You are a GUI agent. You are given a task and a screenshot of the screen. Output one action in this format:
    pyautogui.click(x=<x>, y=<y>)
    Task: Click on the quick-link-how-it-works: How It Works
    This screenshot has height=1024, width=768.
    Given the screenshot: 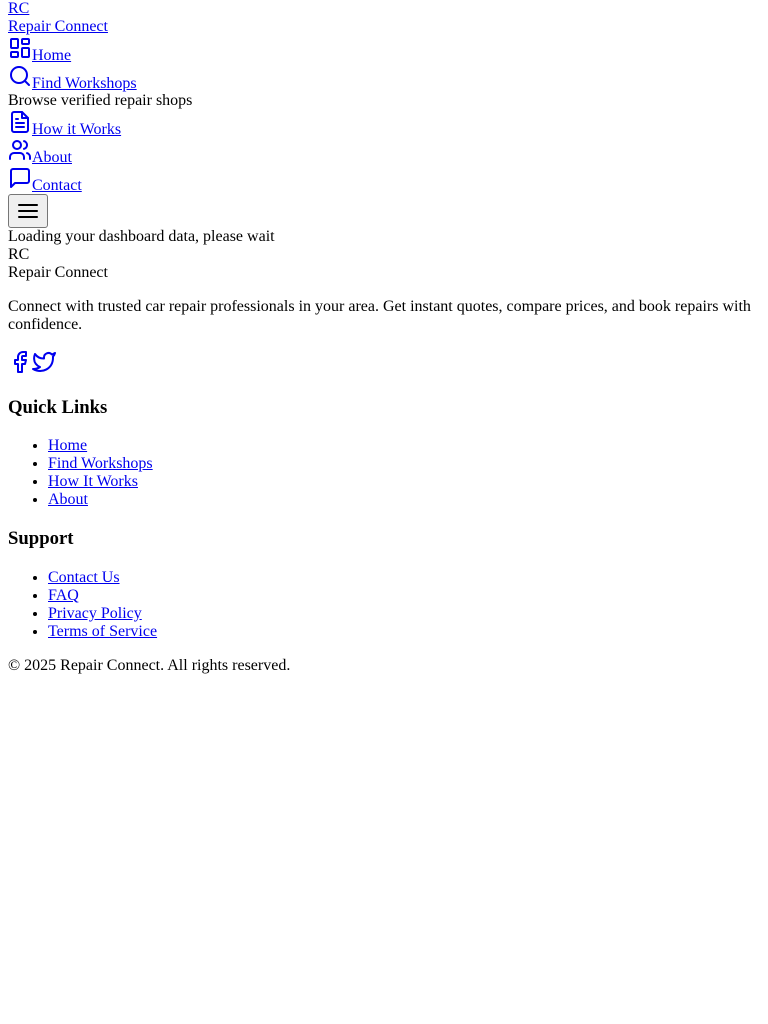 What is the action you would take?
    pyautogui.click(x=93, y=481)
    